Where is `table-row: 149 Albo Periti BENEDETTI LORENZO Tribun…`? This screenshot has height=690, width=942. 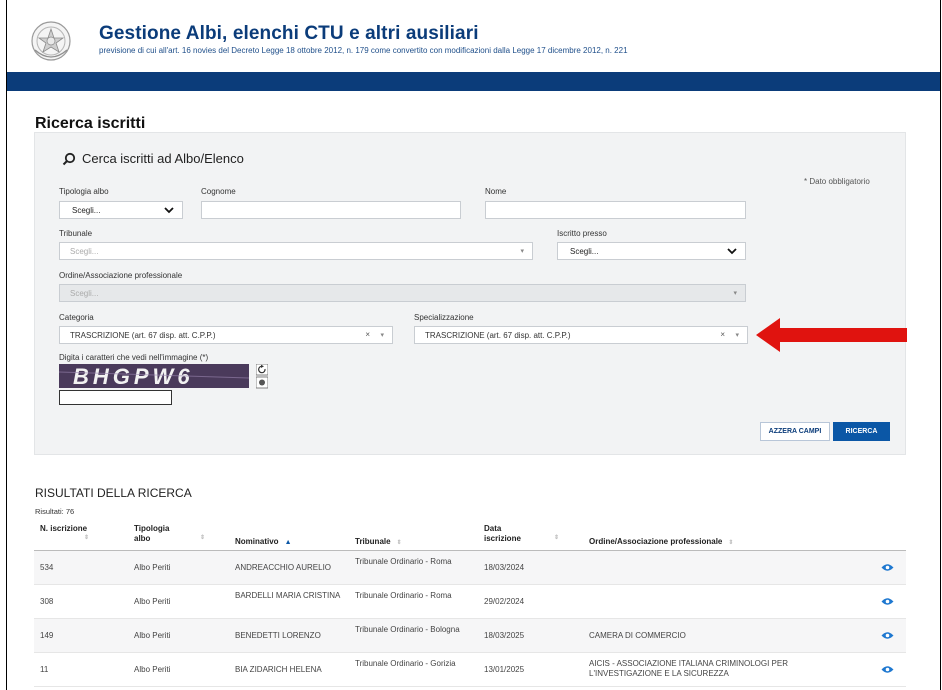
table-row: 149 Albo Periti BENEDETTI LORENZO Tribun… is located at coordinates (470, 636).